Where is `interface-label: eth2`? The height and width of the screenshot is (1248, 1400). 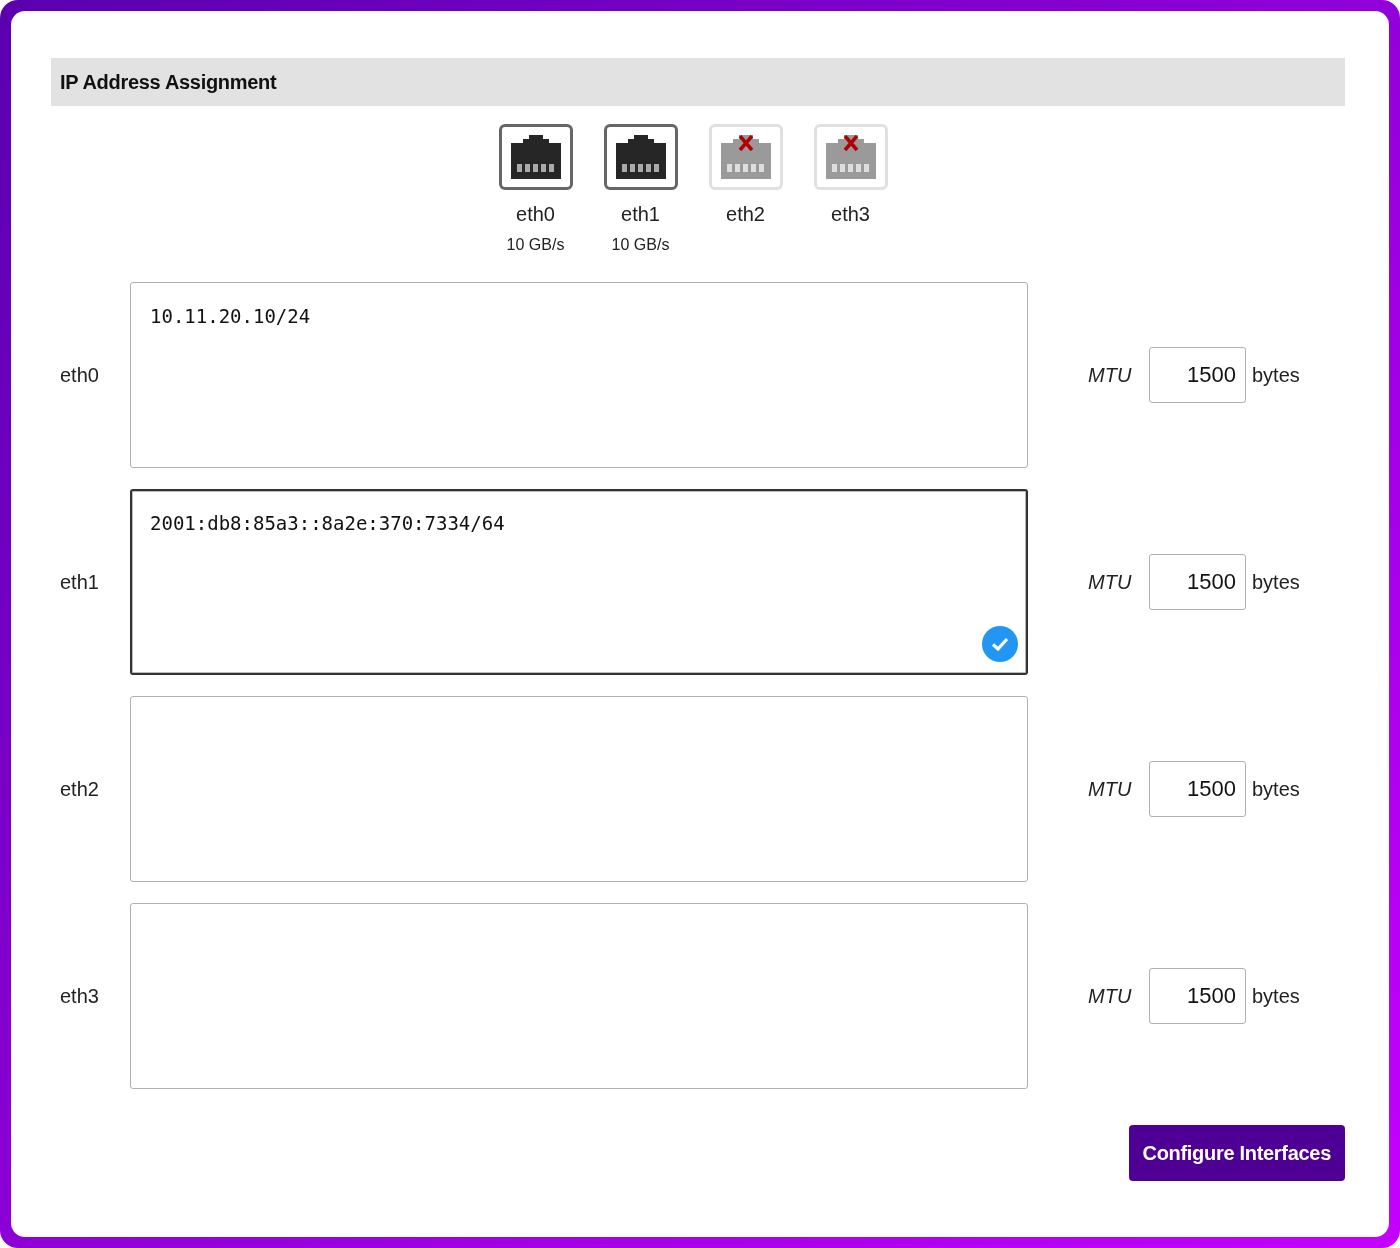
interface-label: eth2 is located at coordinates (79, 789).